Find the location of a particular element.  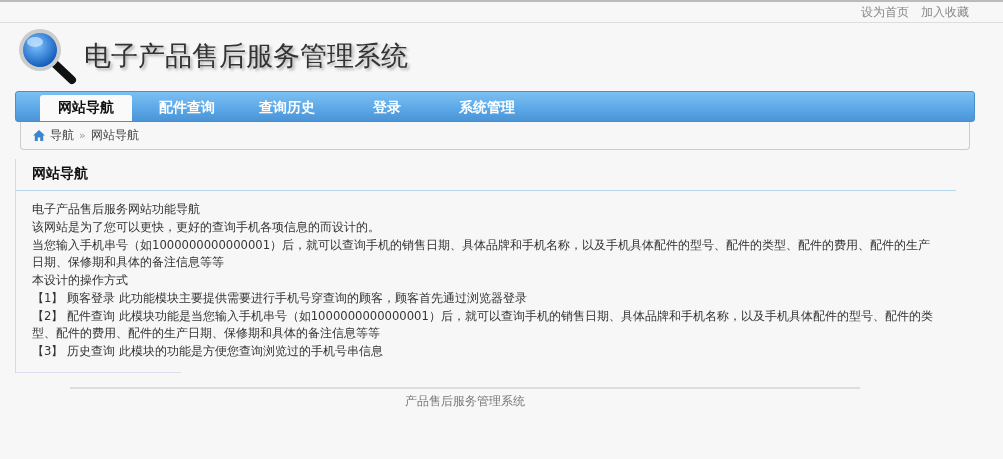

nav-tab: 登录 is located at coordinates (387, 108).